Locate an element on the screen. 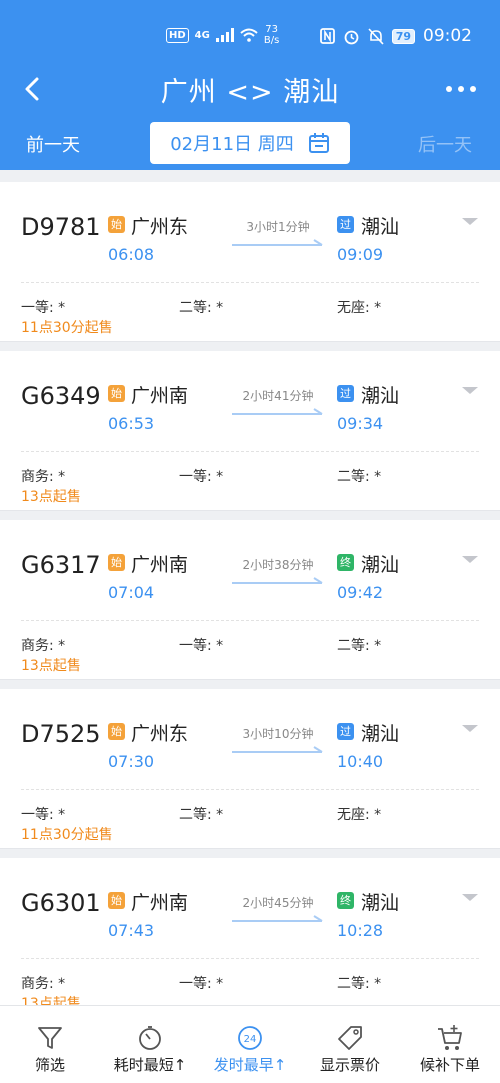  arrive-time: 09:34 is located at coordinates (360, 423).